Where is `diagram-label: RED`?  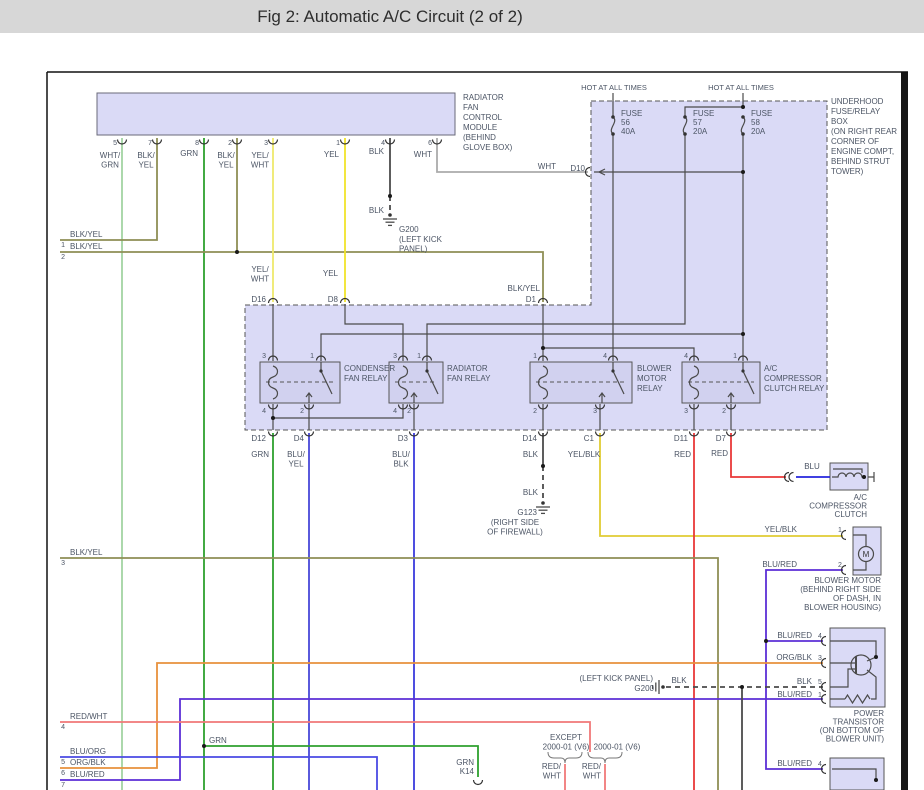 diagram-label: RED is located at coordinates (719, 453).